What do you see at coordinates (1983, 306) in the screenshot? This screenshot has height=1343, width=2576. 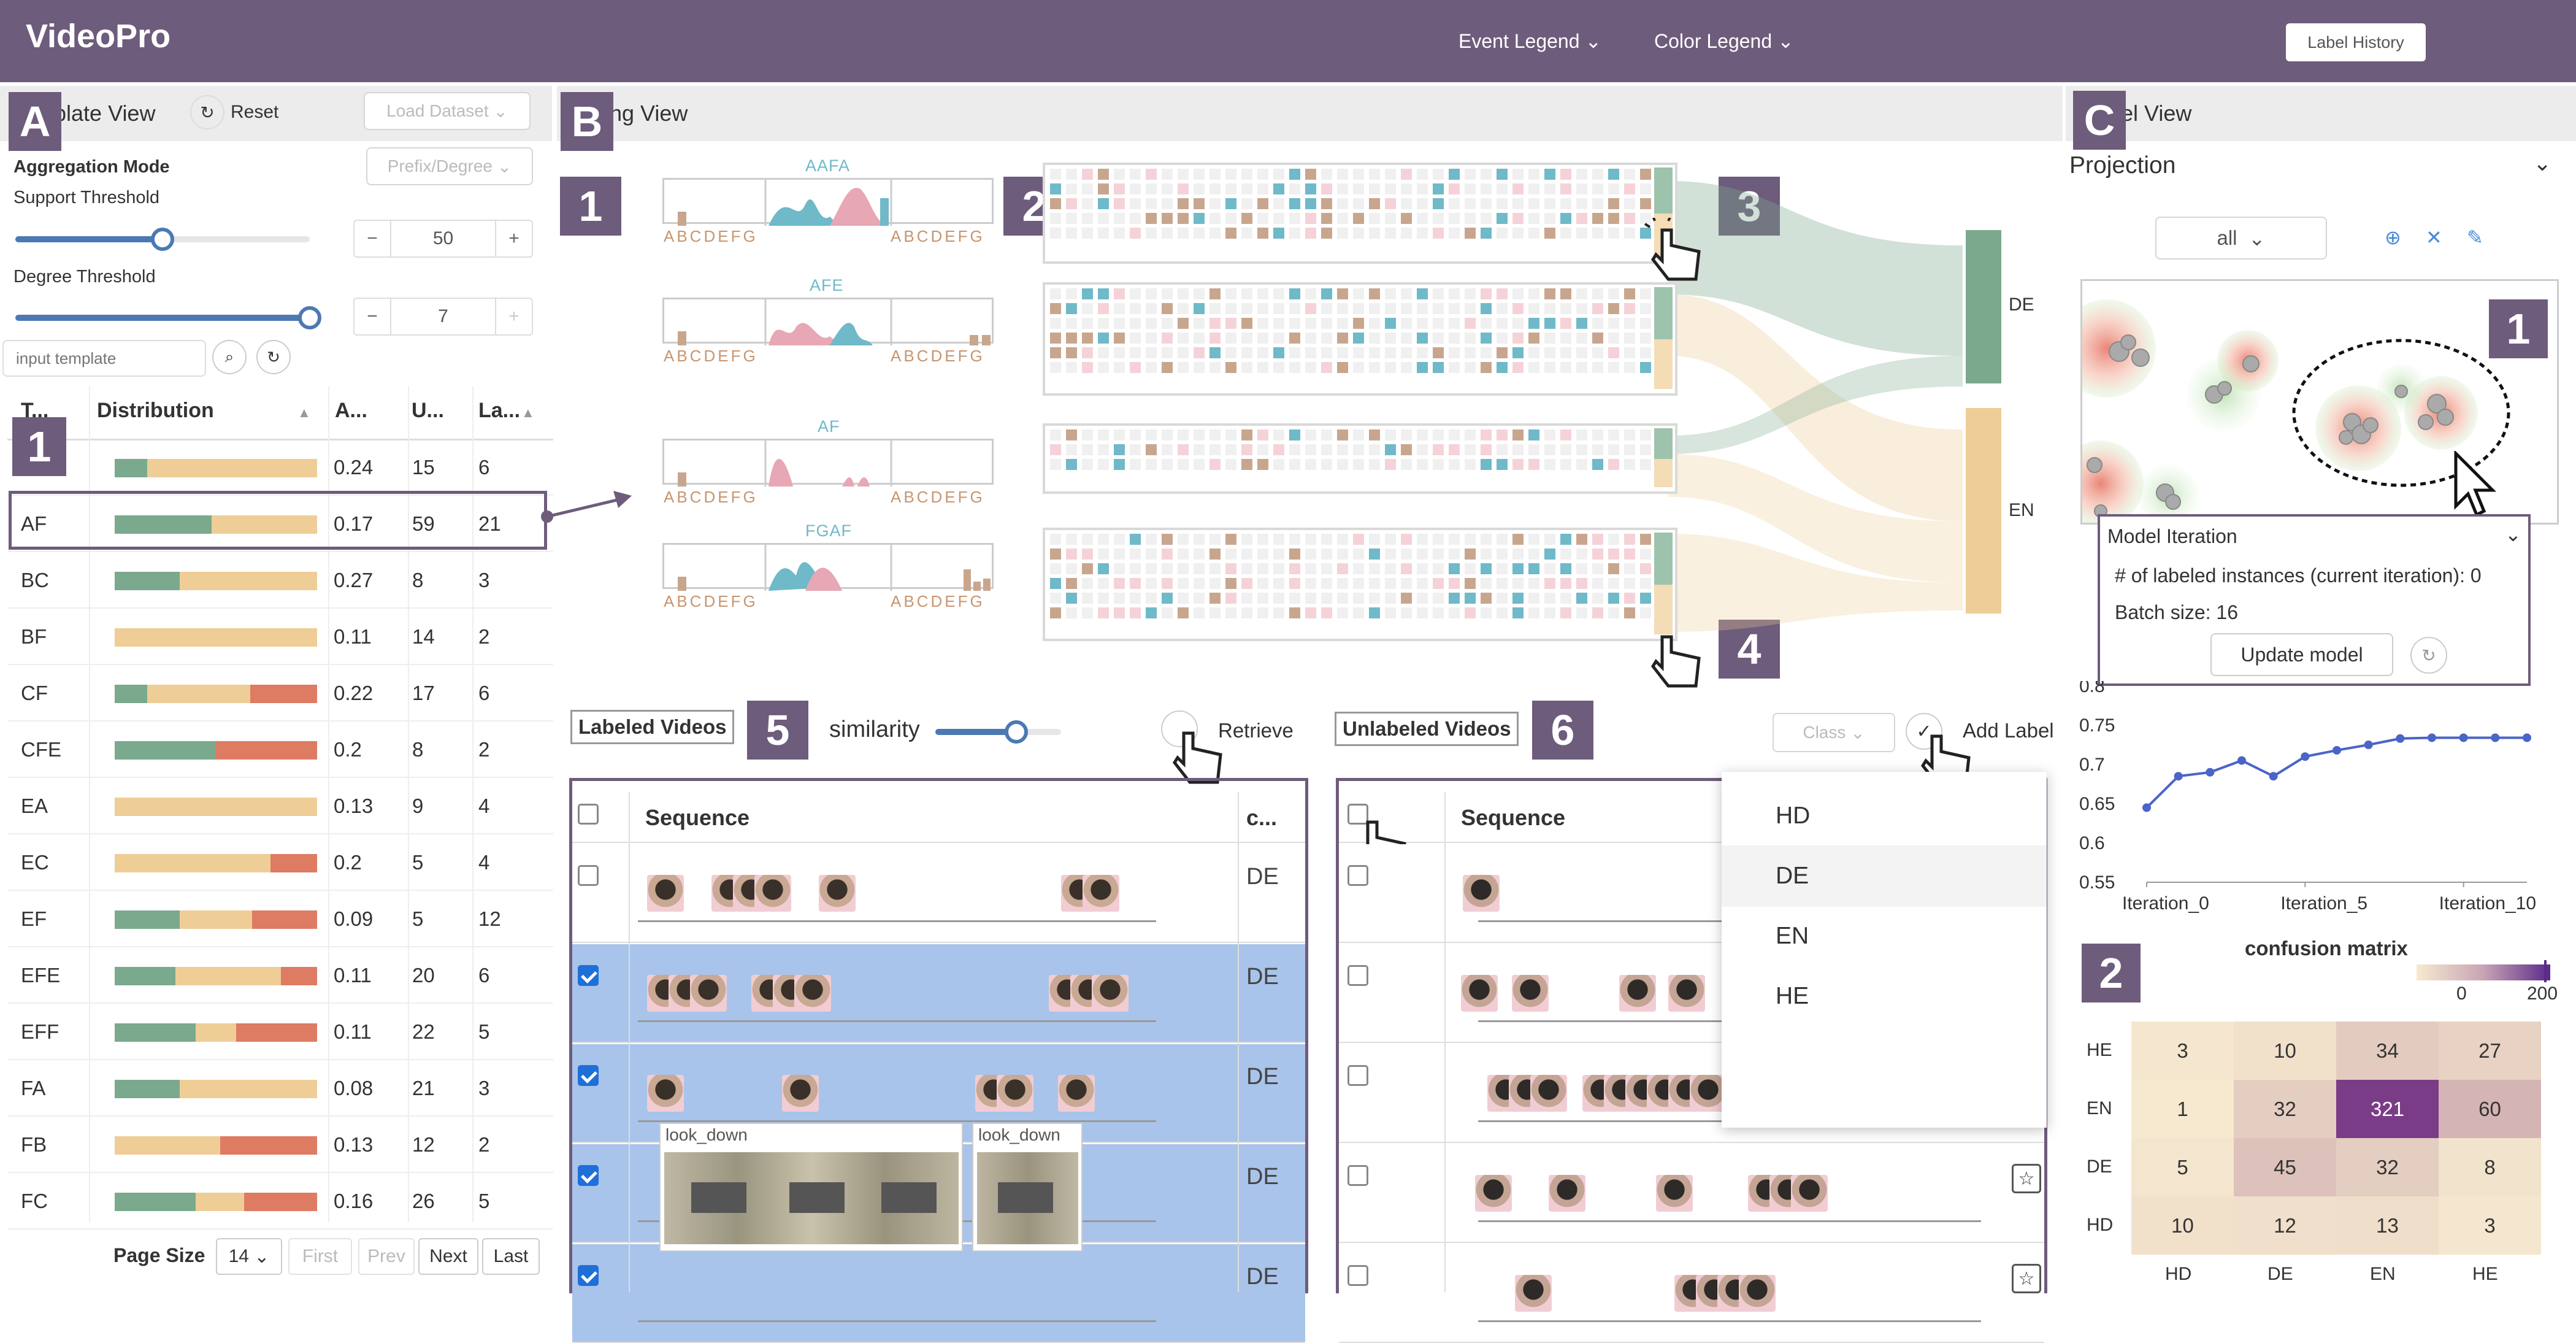 I see `sankey-node-de` at bounding box center [1983, 306].